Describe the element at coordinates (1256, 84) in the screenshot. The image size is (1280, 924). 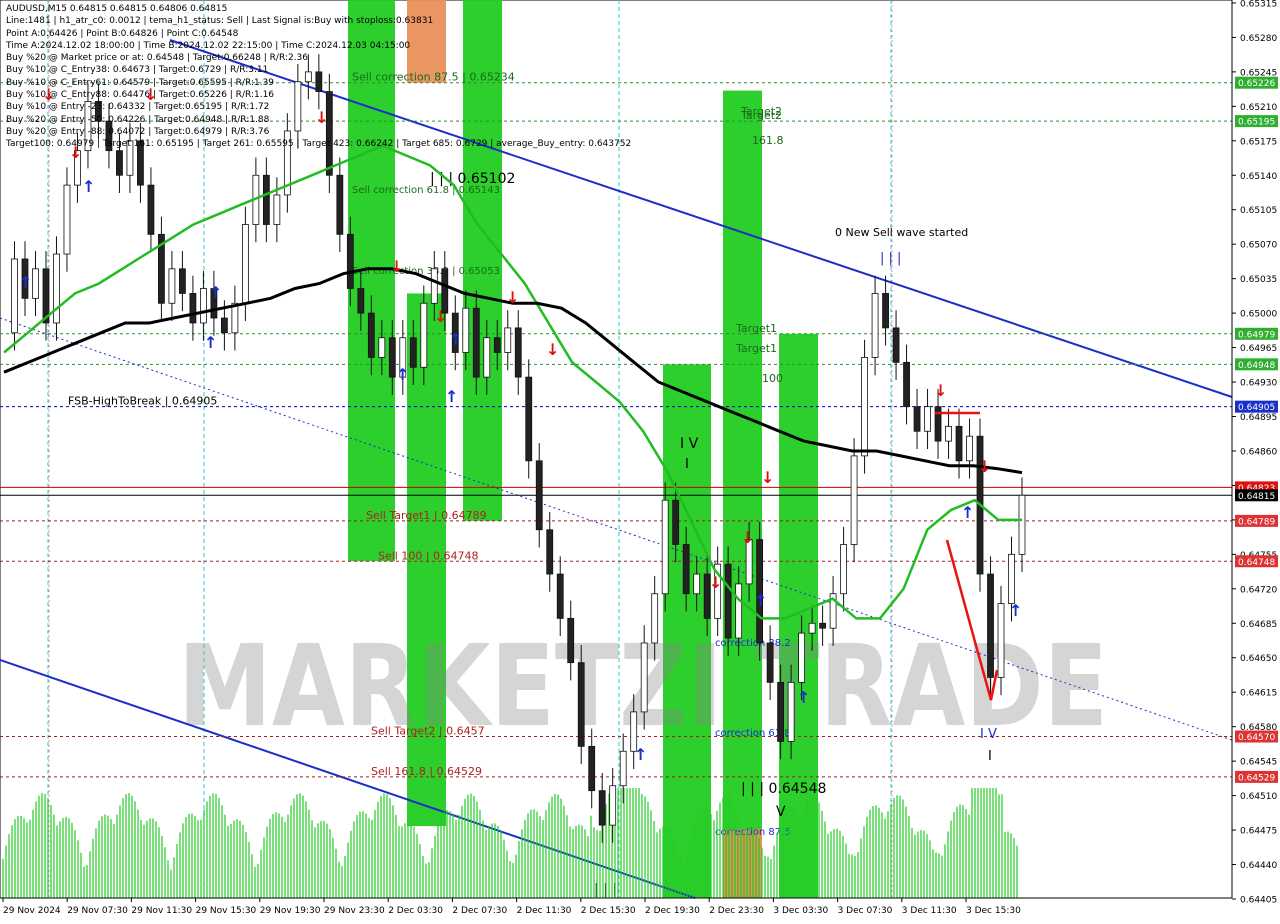
I see `price-tag-label: 0.65226` at that location.